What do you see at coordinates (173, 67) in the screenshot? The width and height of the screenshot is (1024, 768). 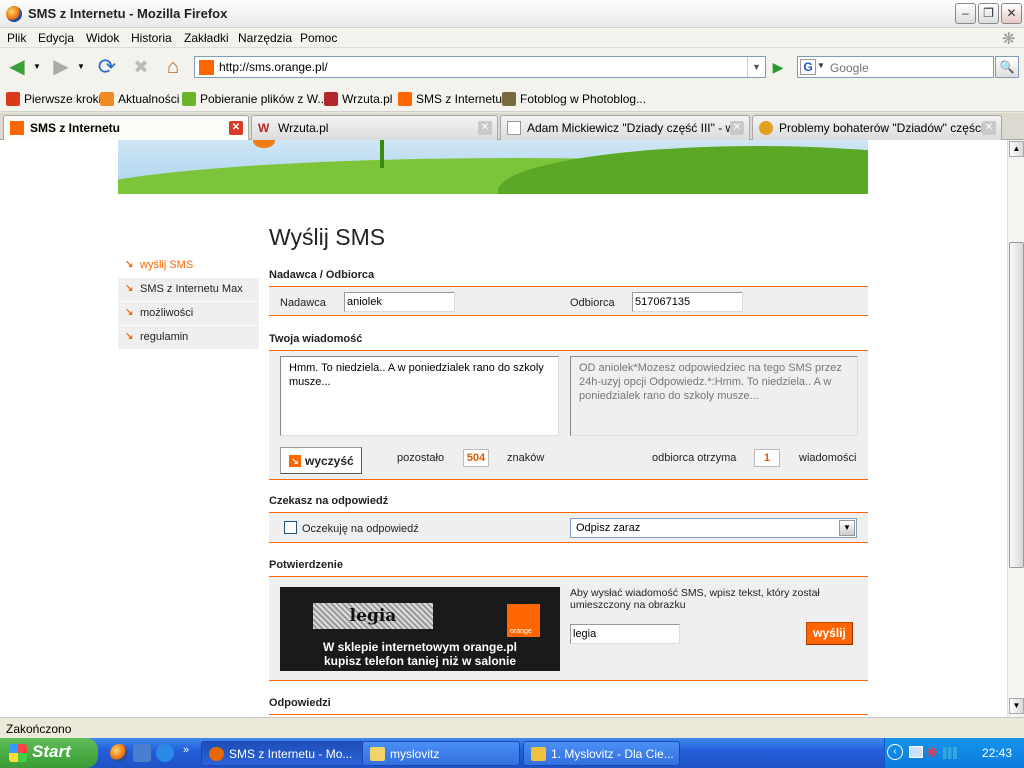 I see `home-icon: ⌂` at bounding box center [173, 67].